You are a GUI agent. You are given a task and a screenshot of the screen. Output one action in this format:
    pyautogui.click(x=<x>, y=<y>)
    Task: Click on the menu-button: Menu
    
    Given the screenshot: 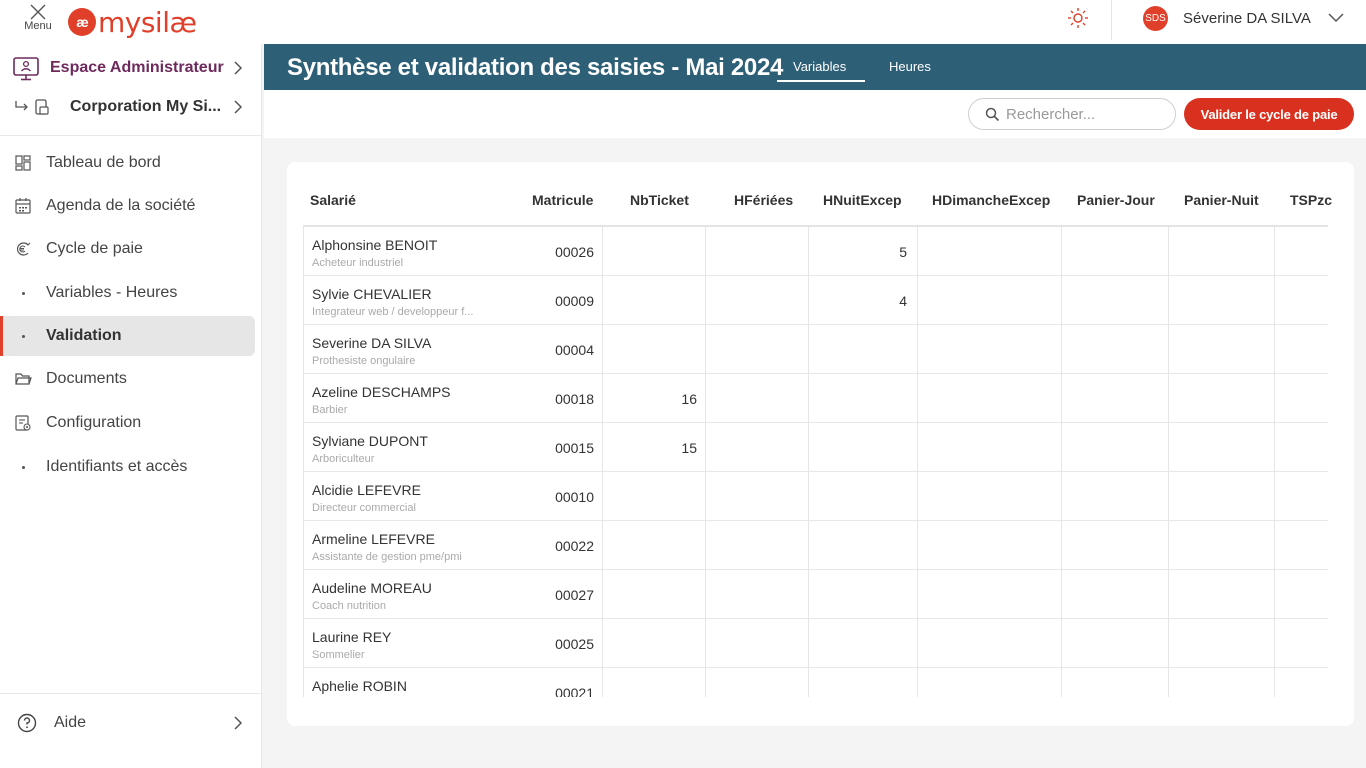 What is the action you would take?
    pyautogui.click(x=38, y=22)
    